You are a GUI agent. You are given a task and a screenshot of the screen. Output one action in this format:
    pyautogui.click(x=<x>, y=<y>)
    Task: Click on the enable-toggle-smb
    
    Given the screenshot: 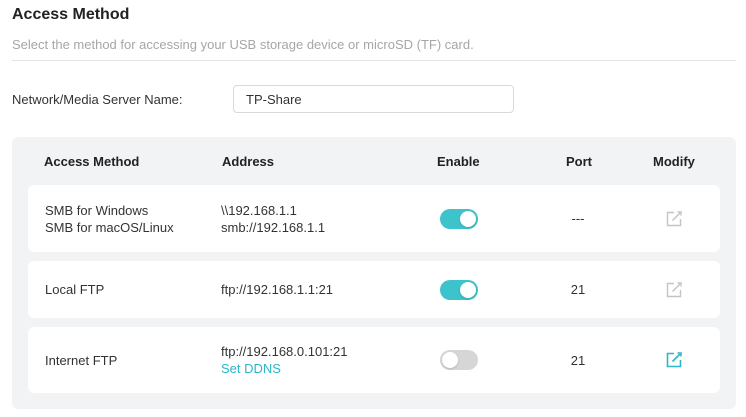 What is the action you would take?
    pyautogui.click(x=459, y=218)
    